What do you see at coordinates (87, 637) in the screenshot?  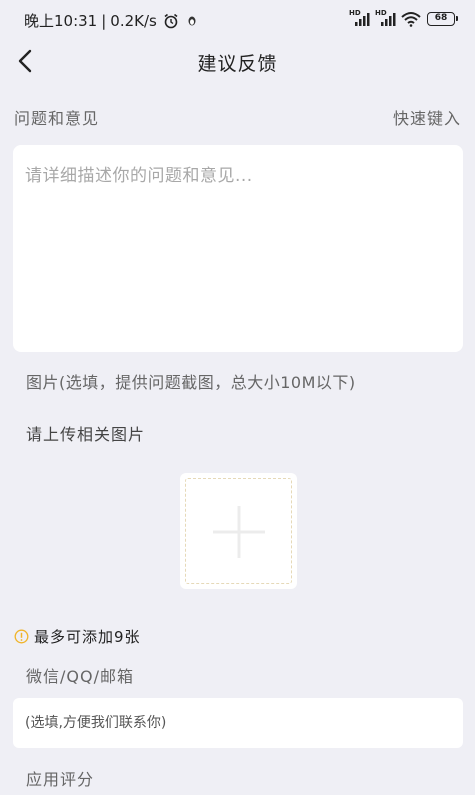 I see `max-images-text: 最多可添加9张` at bounding box center [87, 637].